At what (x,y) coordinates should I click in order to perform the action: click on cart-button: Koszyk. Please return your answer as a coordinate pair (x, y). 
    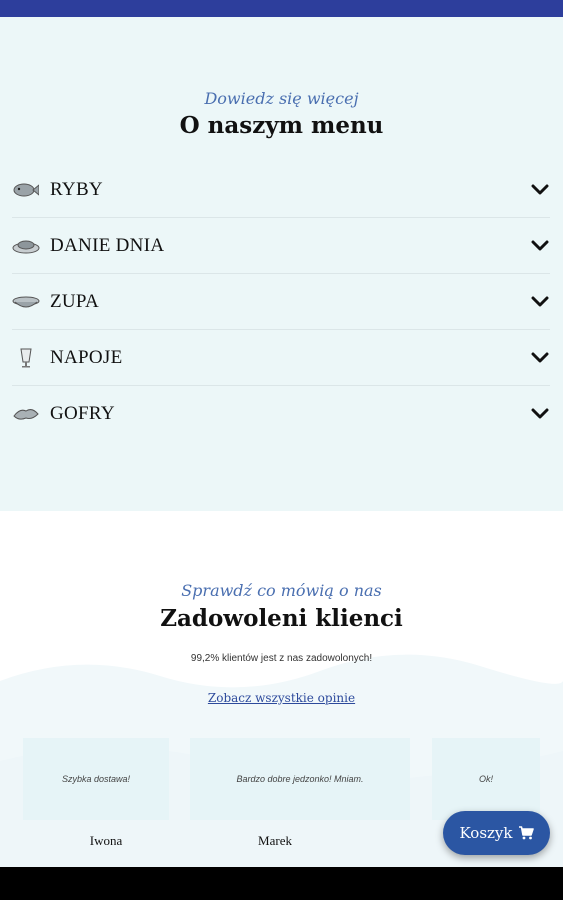
    Looking at the image, I should click on (496, 833).